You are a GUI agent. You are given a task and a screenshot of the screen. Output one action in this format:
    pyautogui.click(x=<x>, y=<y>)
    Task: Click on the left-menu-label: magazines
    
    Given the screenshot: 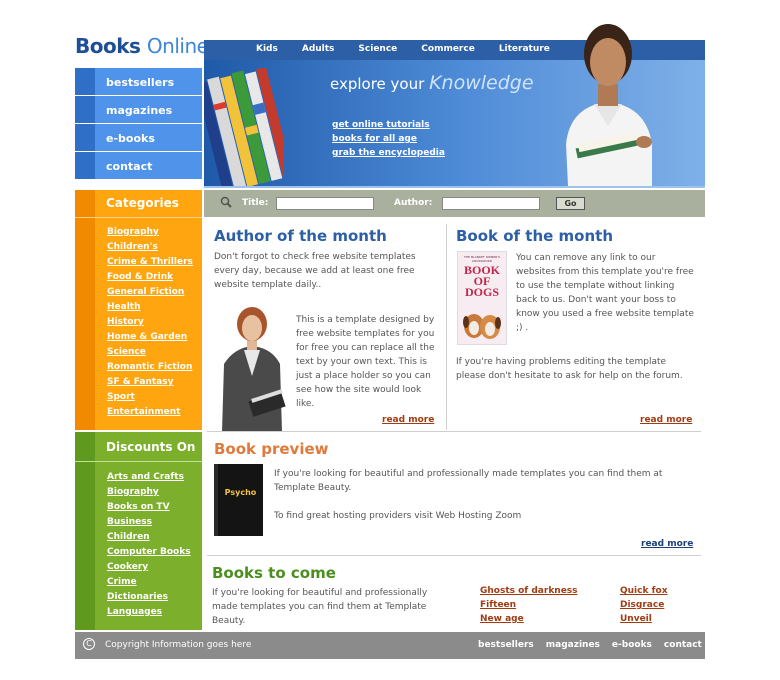 What is the action you would take?
    pyautogui.click(x=139, y=110)
    